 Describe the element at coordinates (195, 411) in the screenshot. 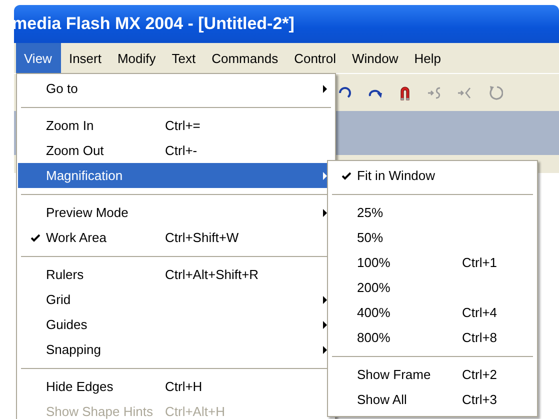

I see `shortcut-label: Ctrl+Alt+H` at that location.